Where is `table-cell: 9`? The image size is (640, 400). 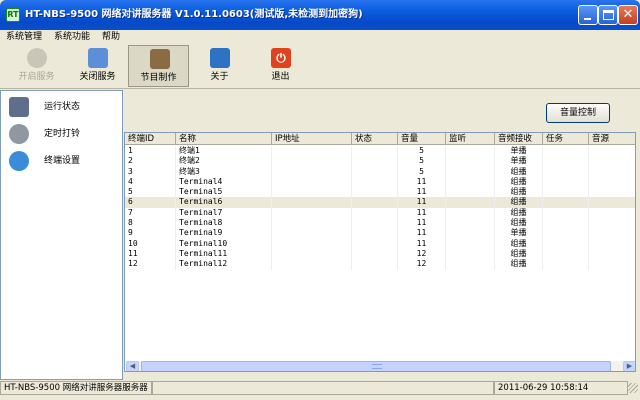
table-cell: 9 is located at coordinates (150, 233).